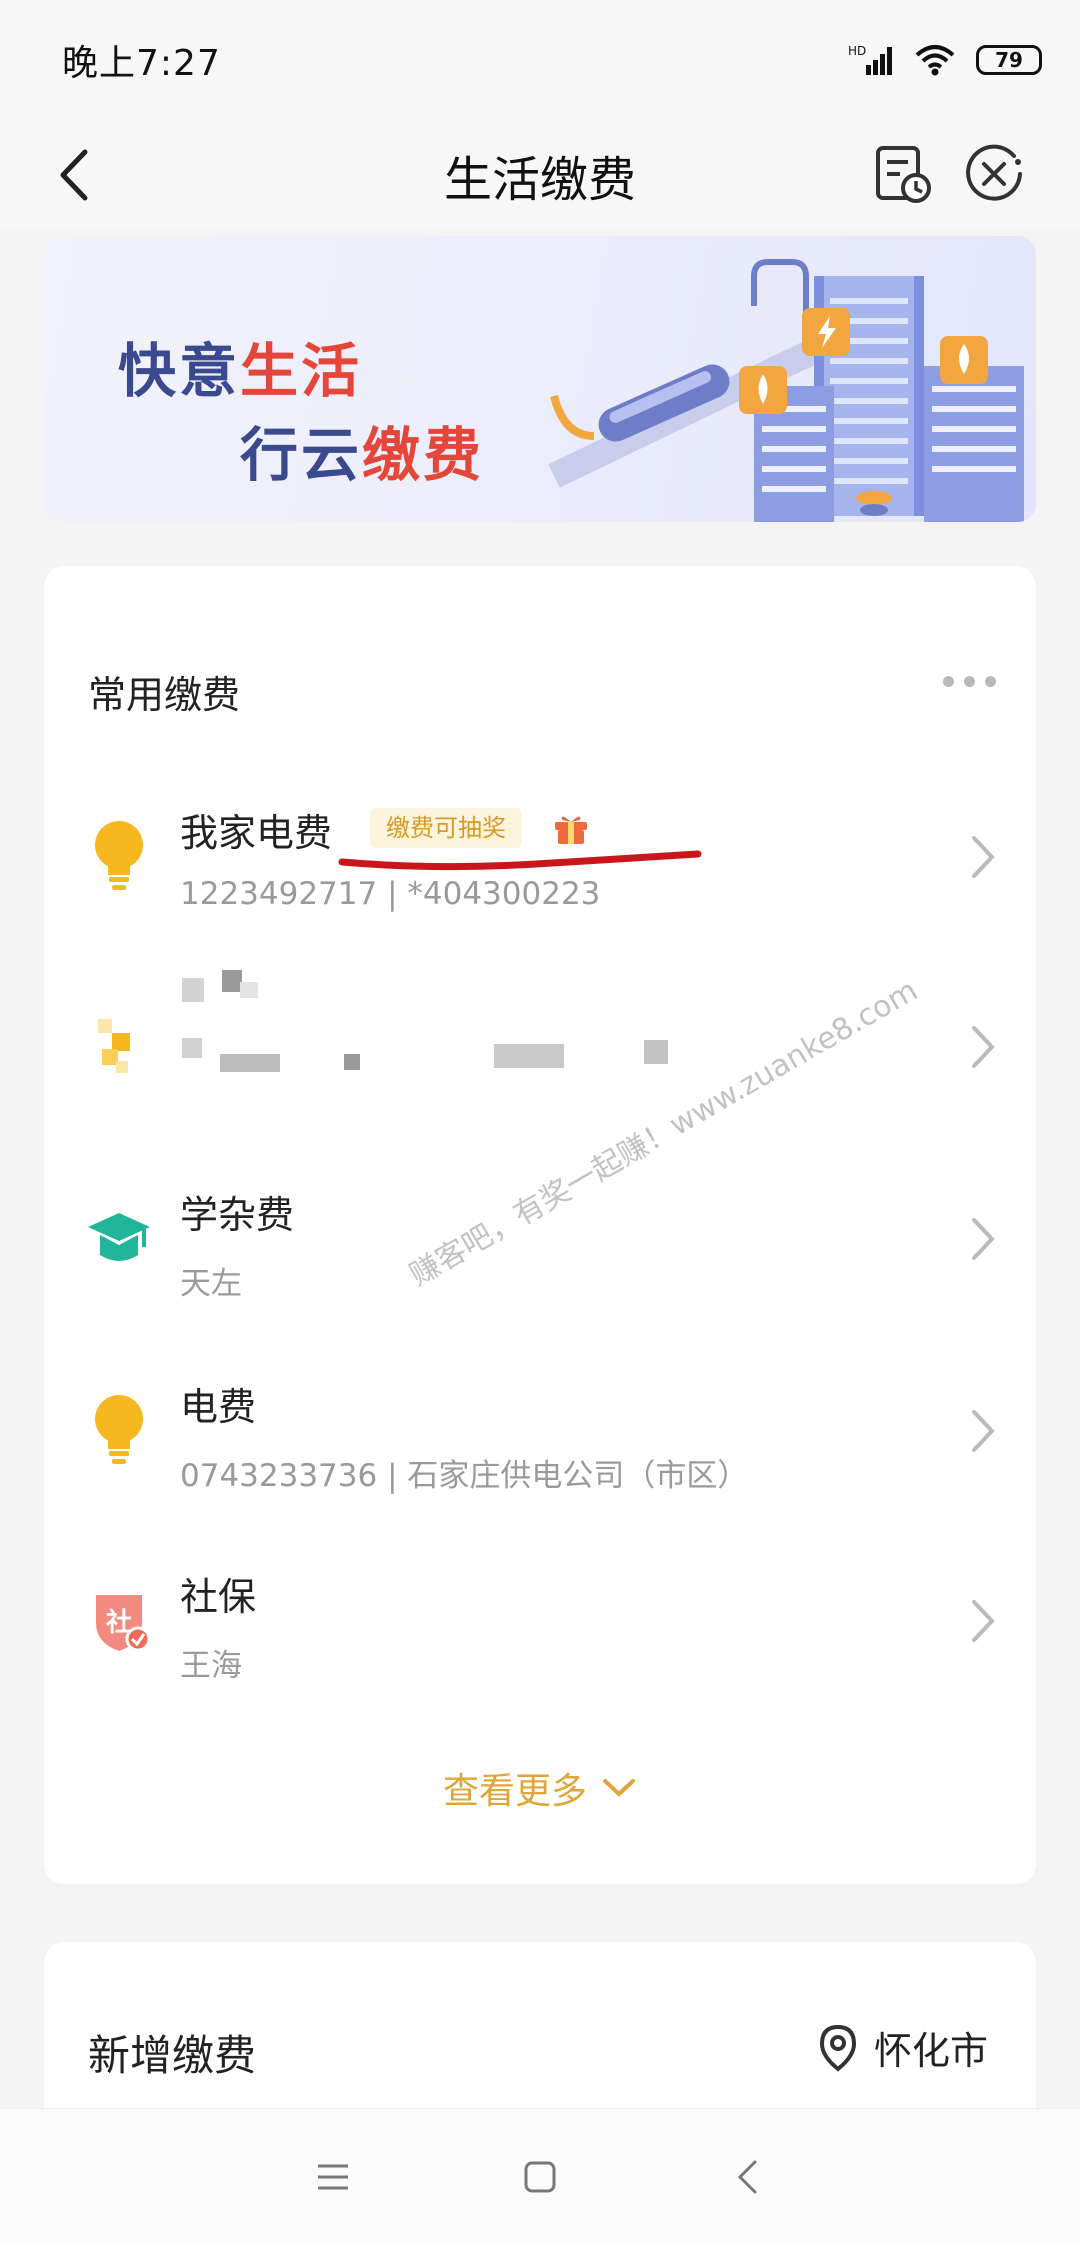 The width and height of the screenshot is (1080, 2244). I want to click on graduation-cap-icon, so click(119, 1238).